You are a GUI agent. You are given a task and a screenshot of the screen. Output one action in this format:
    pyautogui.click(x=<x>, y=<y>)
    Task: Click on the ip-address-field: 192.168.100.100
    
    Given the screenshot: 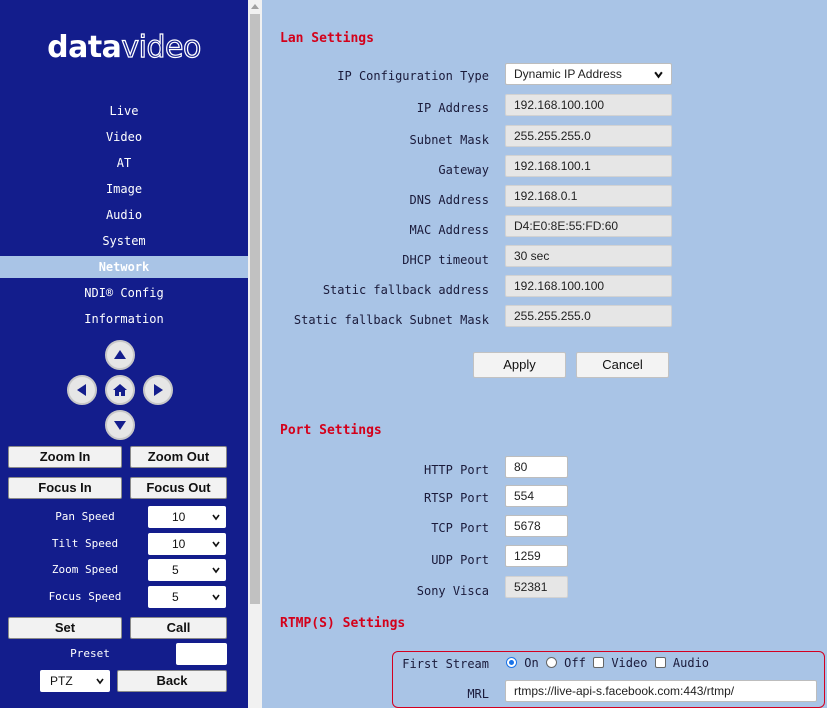 What is the action you would take?
    pyautogui.click(x=588, y=105)
    